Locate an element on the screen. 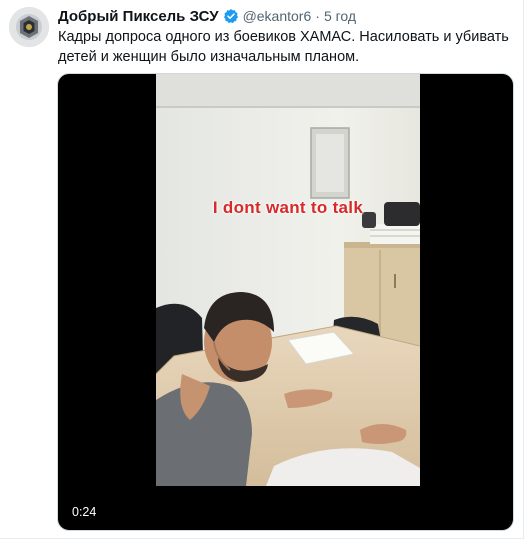  post-time: 5 год is located at coordinates (340, 16).